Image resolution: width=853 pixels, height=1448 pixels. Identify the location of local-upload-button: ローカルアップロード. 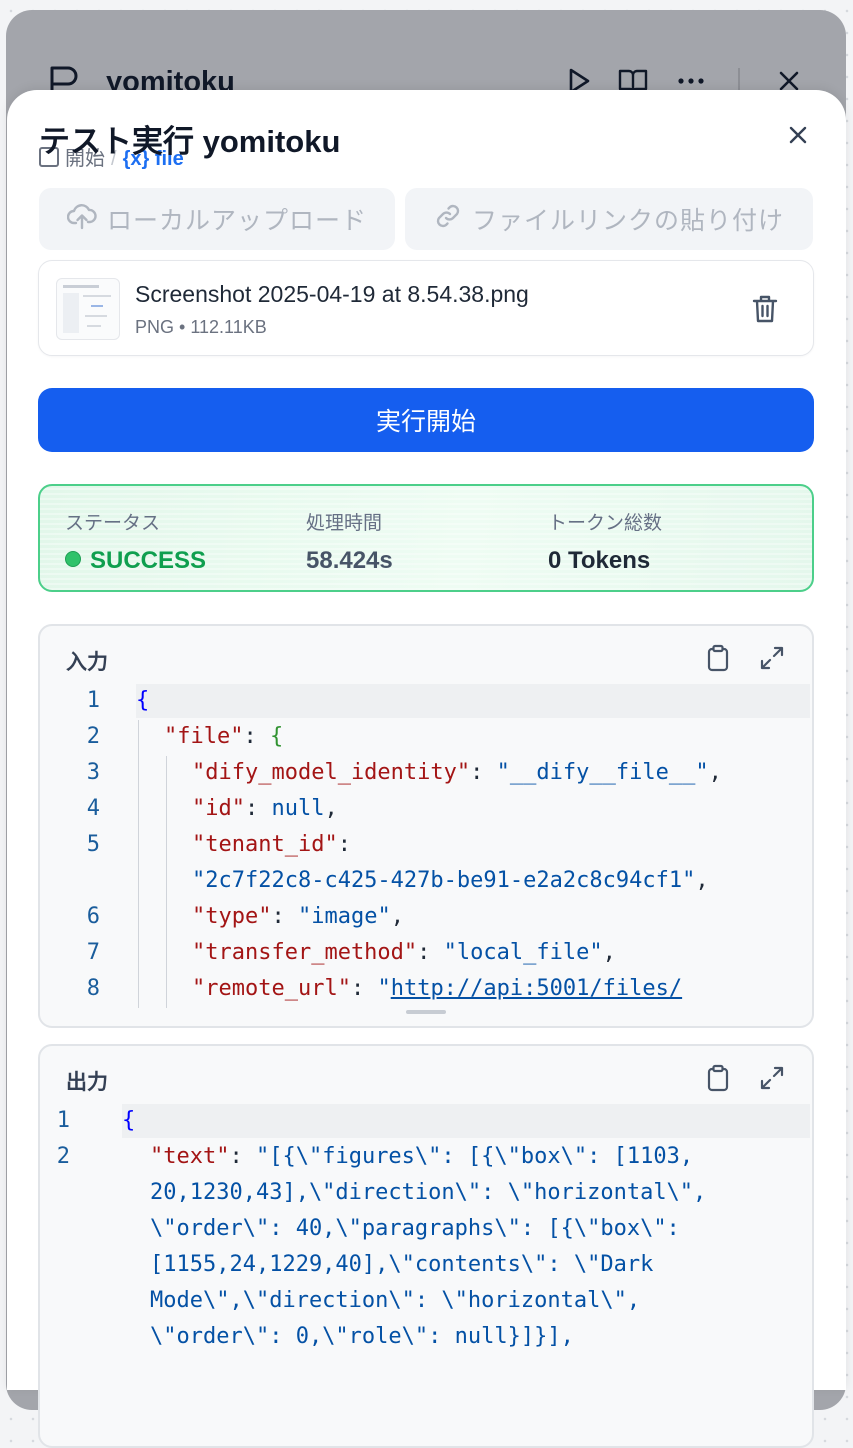
(217, 219).